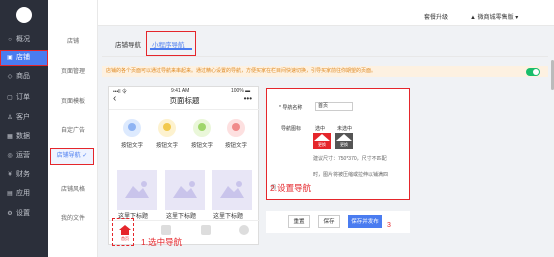 The height and width of the screenshot is (257, 554). I want to click on submenu-item-store: 店铺, so click(73, 40).